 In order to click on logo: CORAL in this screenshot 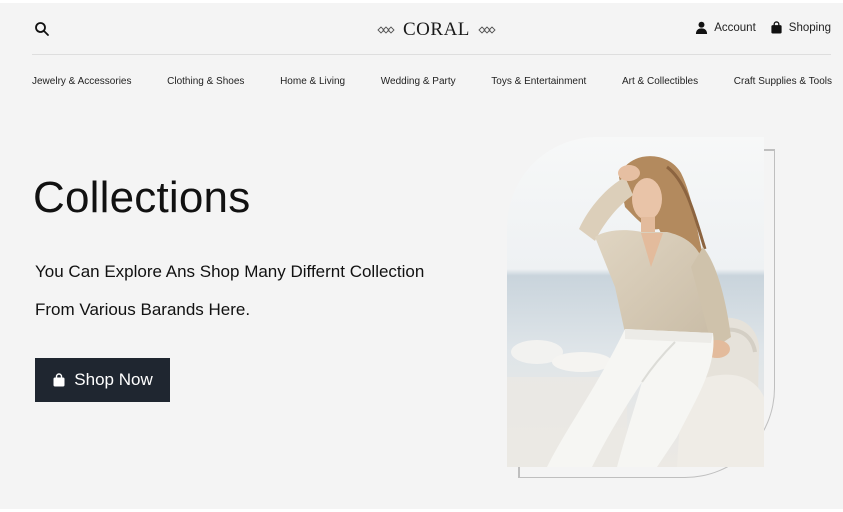, I will do `click(436, 30)`.